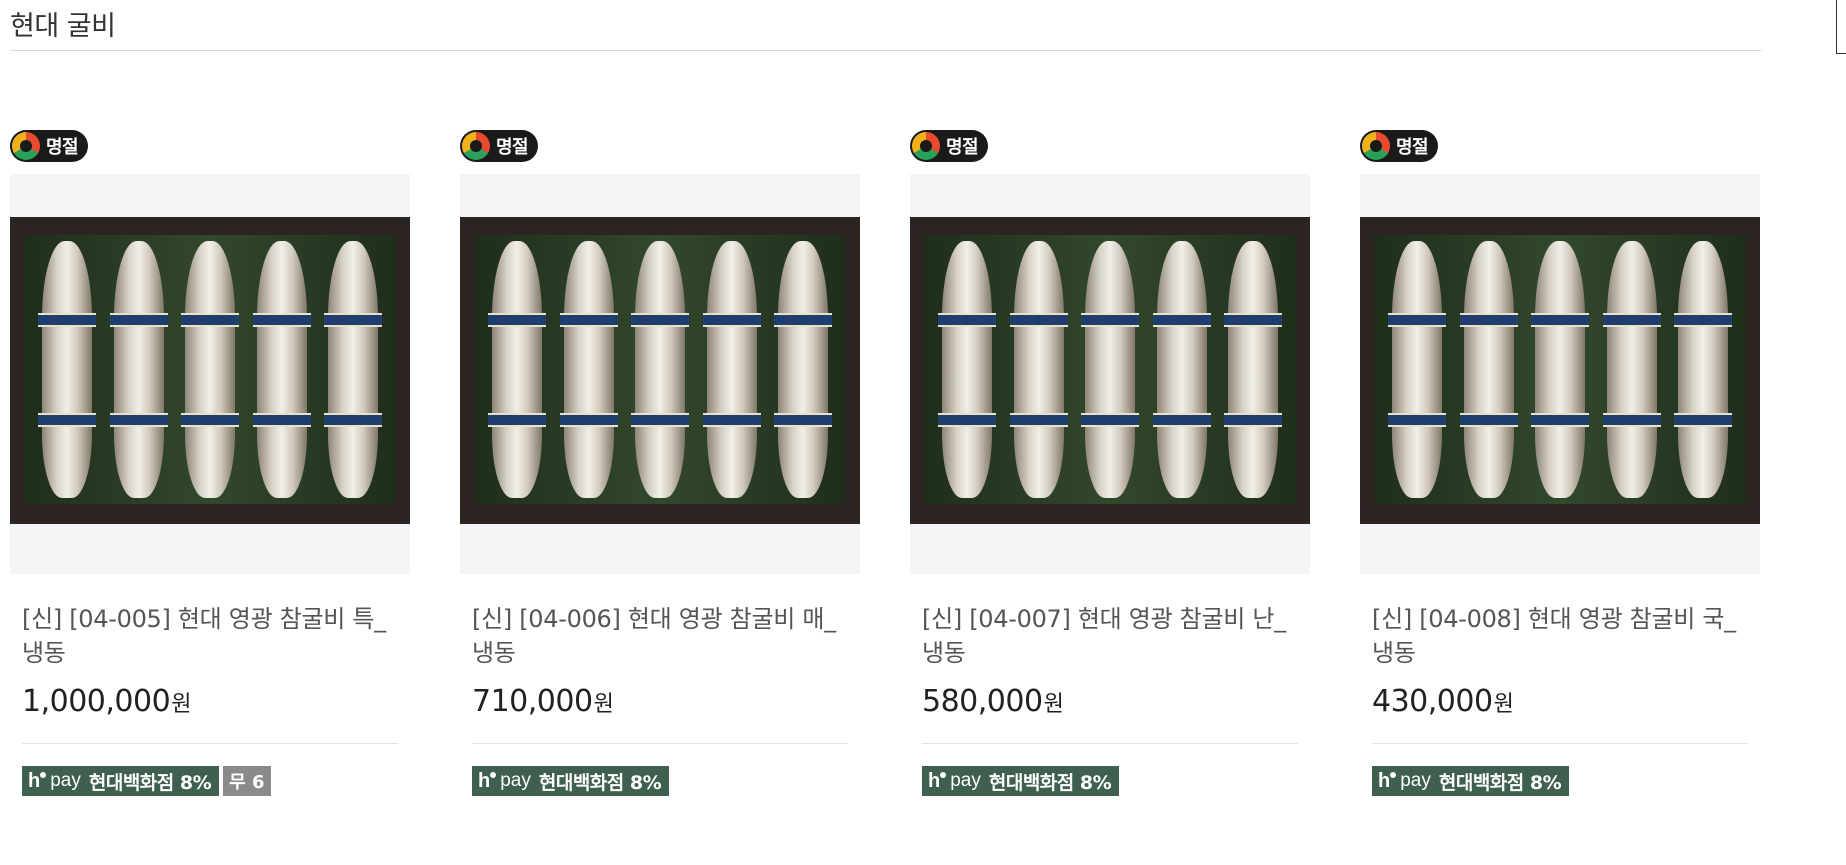 This screenshot has width=1846, height=865. Describe the element at coordinates (63, 26) in the screenshot. I see `section-title: 현대 굴비` at that location.